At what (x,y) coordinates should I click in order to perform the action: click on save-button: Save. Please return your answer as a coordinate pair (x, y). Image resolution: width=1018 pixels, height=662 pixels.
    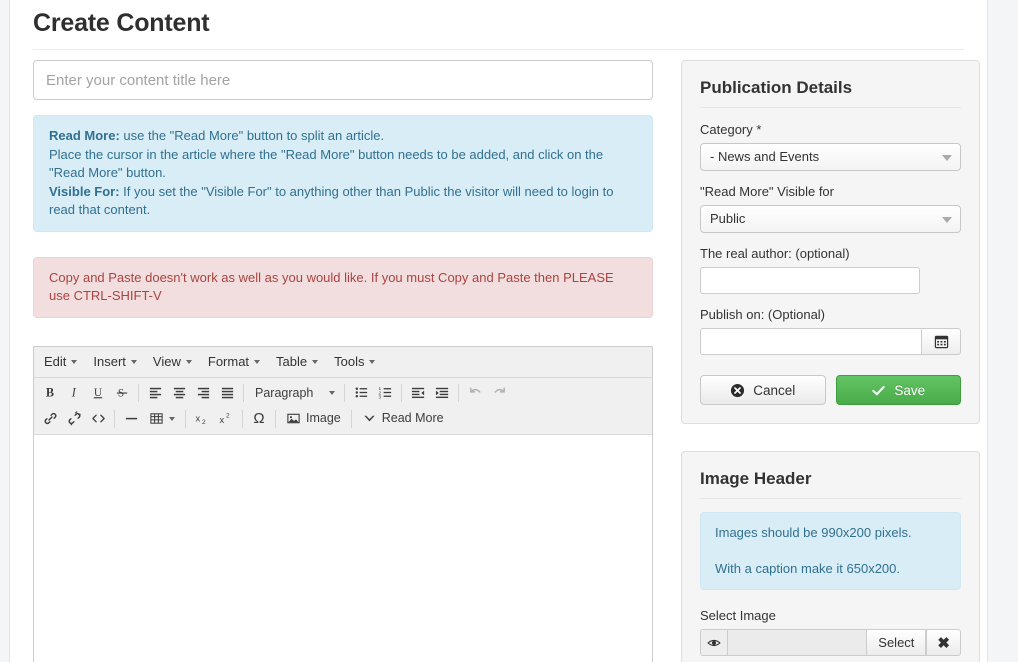
    Looking at the image, I should click on (898, 390).